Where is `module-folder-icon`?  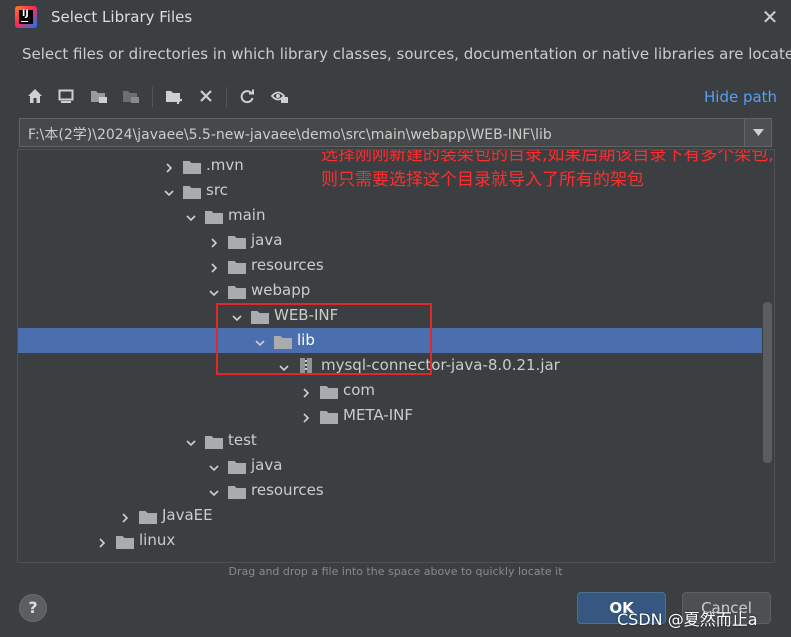 module-folder-icon is located at coordinates (131, 97).